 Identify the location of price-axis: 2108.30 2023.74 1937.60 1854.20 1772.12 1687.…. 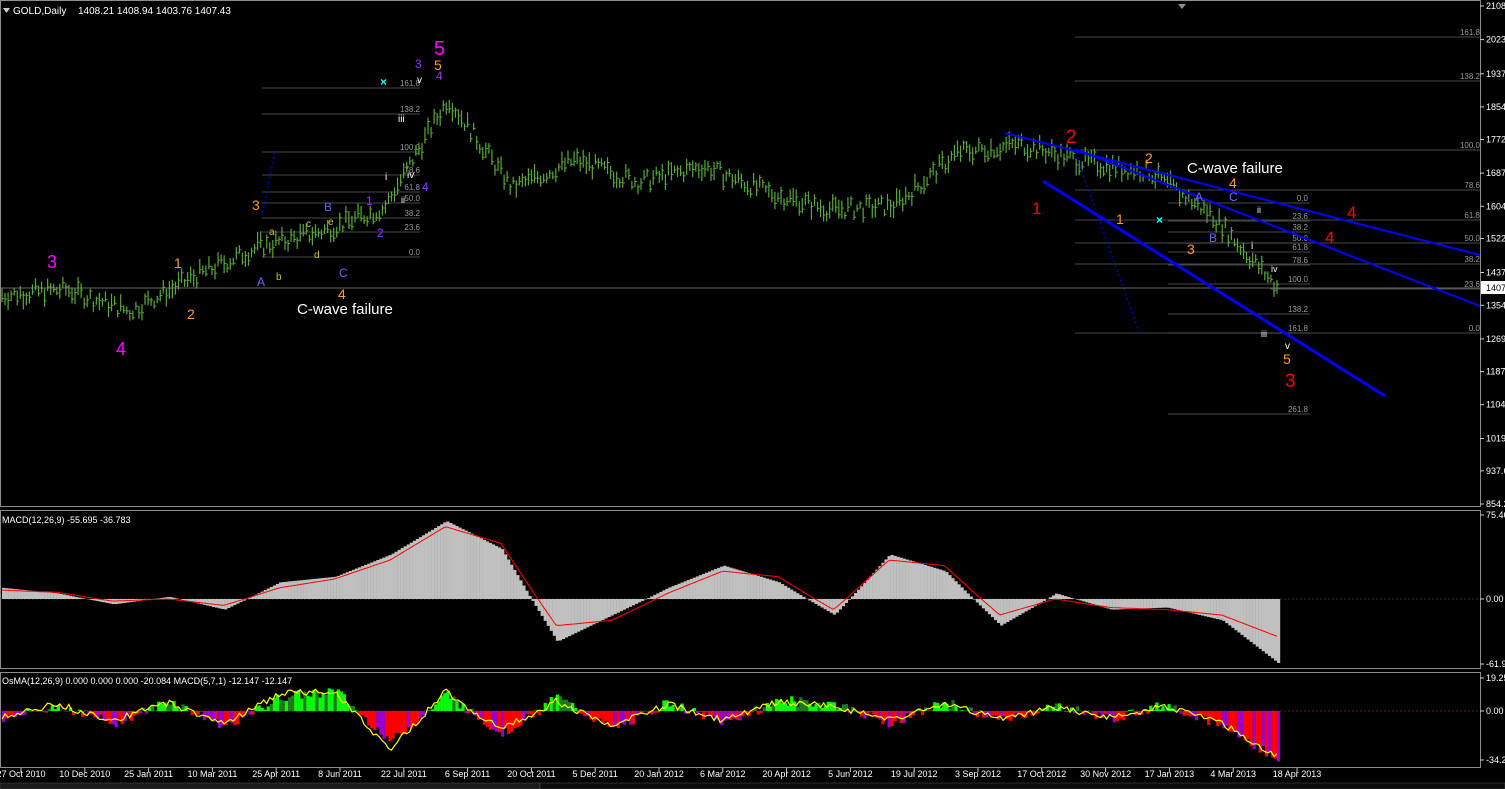
(1492, 255).